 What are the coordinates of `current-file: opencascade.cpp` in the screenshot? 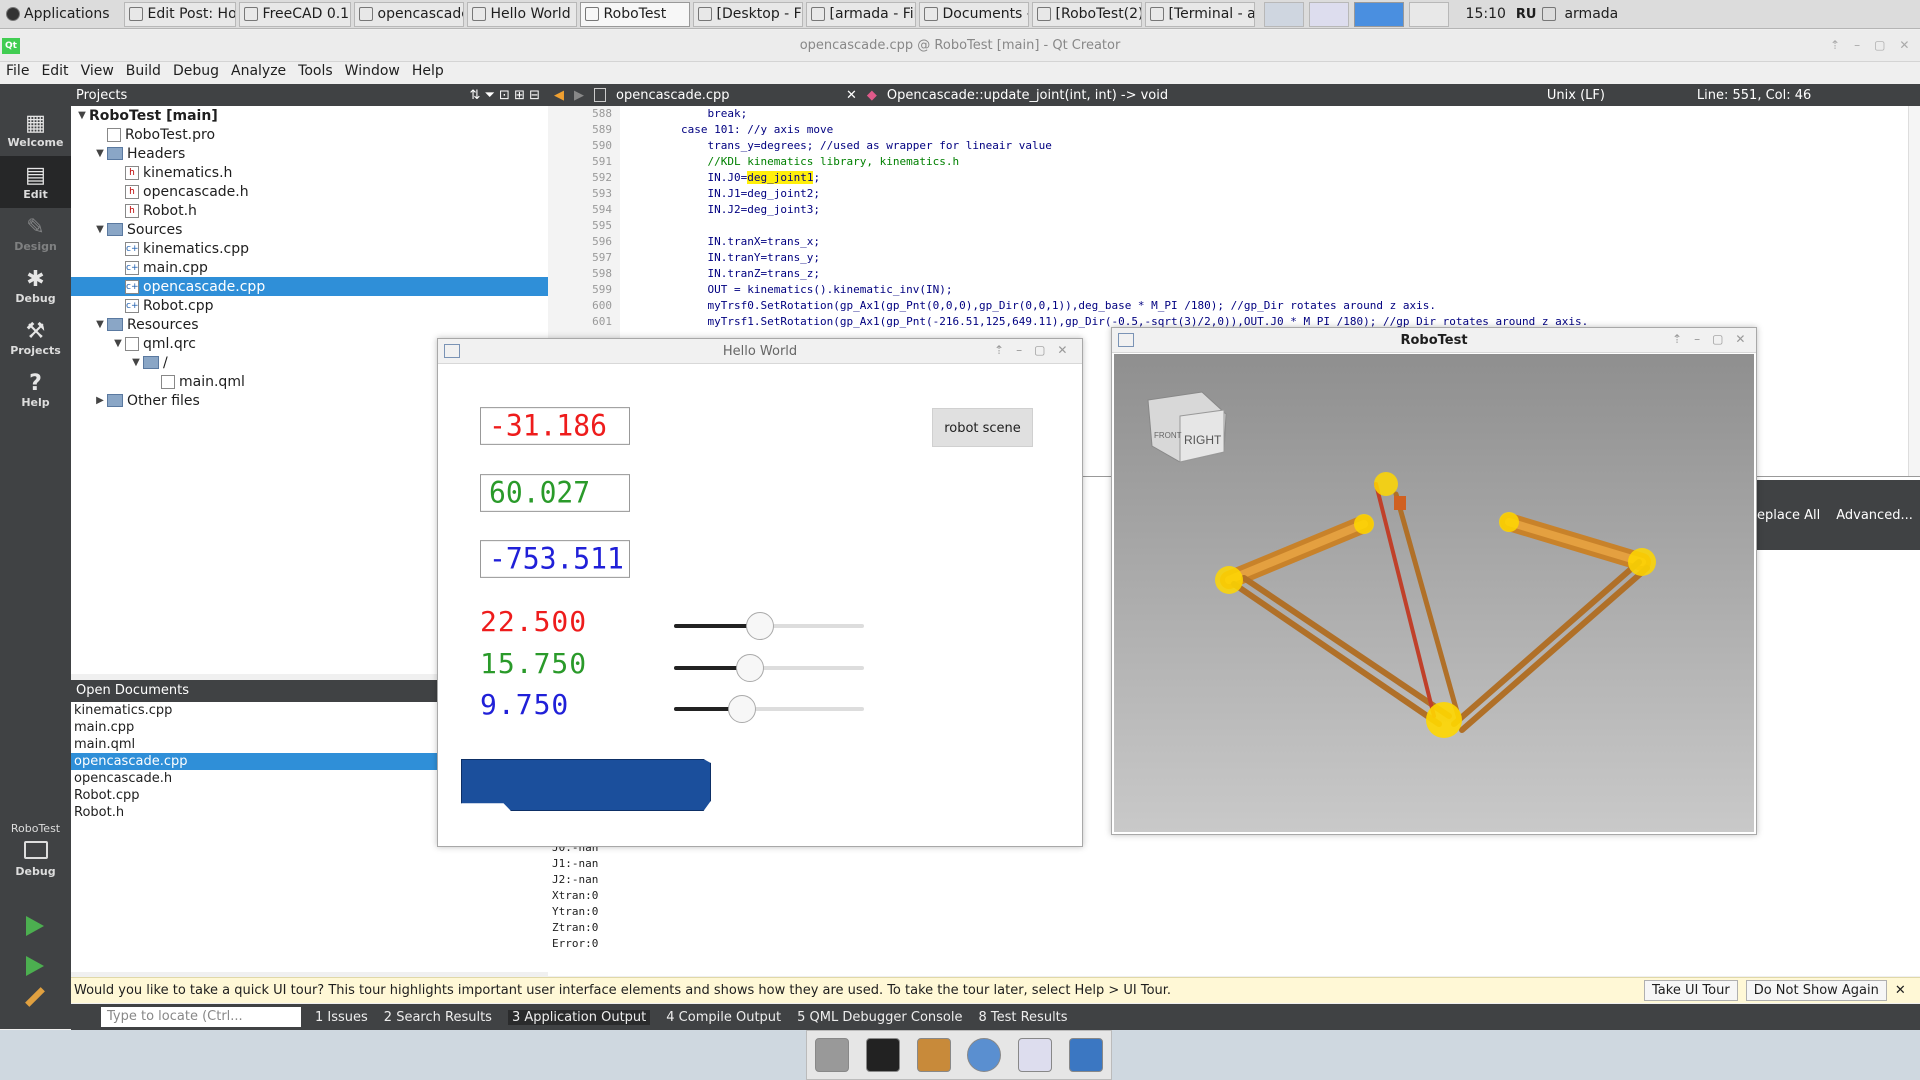 It's located at (726, 95).